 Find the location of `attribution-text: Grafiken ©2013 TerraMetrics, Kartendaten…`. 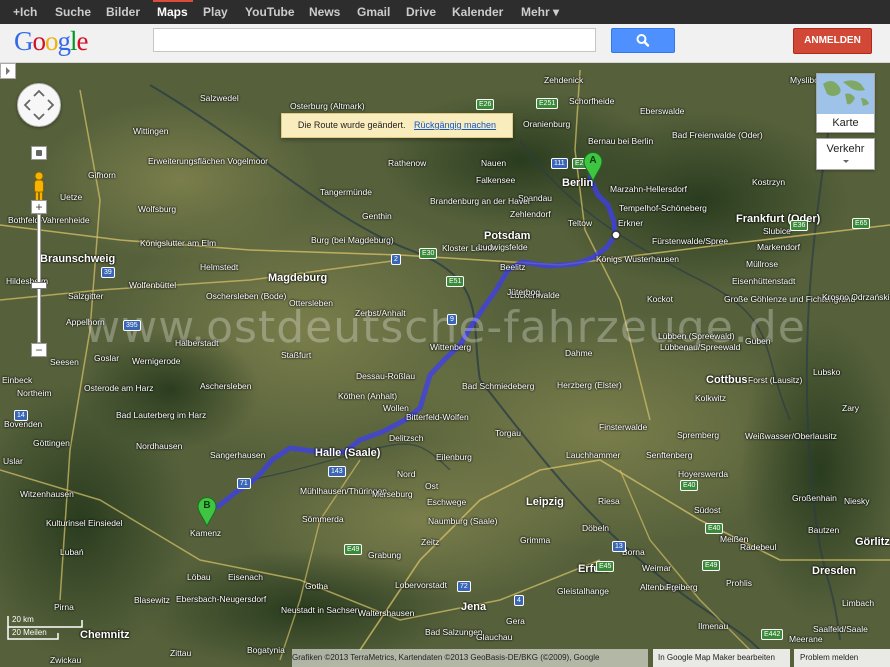

attribution-text: Grafiken ©2013 TerraMetrics, Kartendaten… is located at coordinates (446, 657).